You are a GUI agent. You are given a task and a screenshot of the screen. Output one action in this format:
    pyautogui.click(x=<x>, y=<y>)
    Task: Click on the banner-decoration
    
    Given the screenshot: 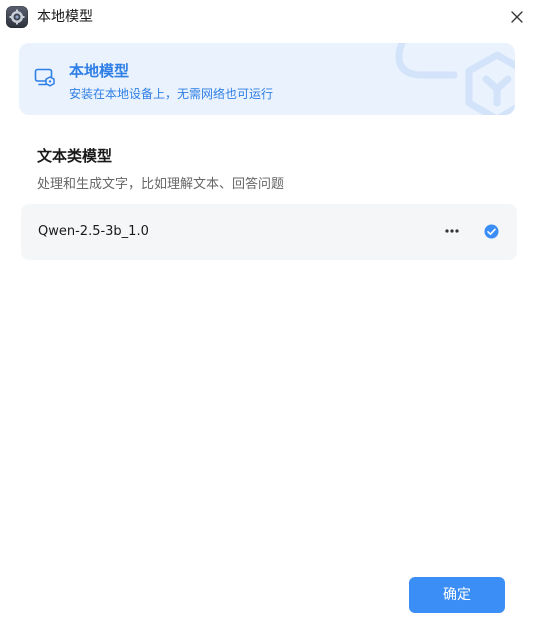 What is the action you would take?
    pyautogui.click(x=455, y=79)
    